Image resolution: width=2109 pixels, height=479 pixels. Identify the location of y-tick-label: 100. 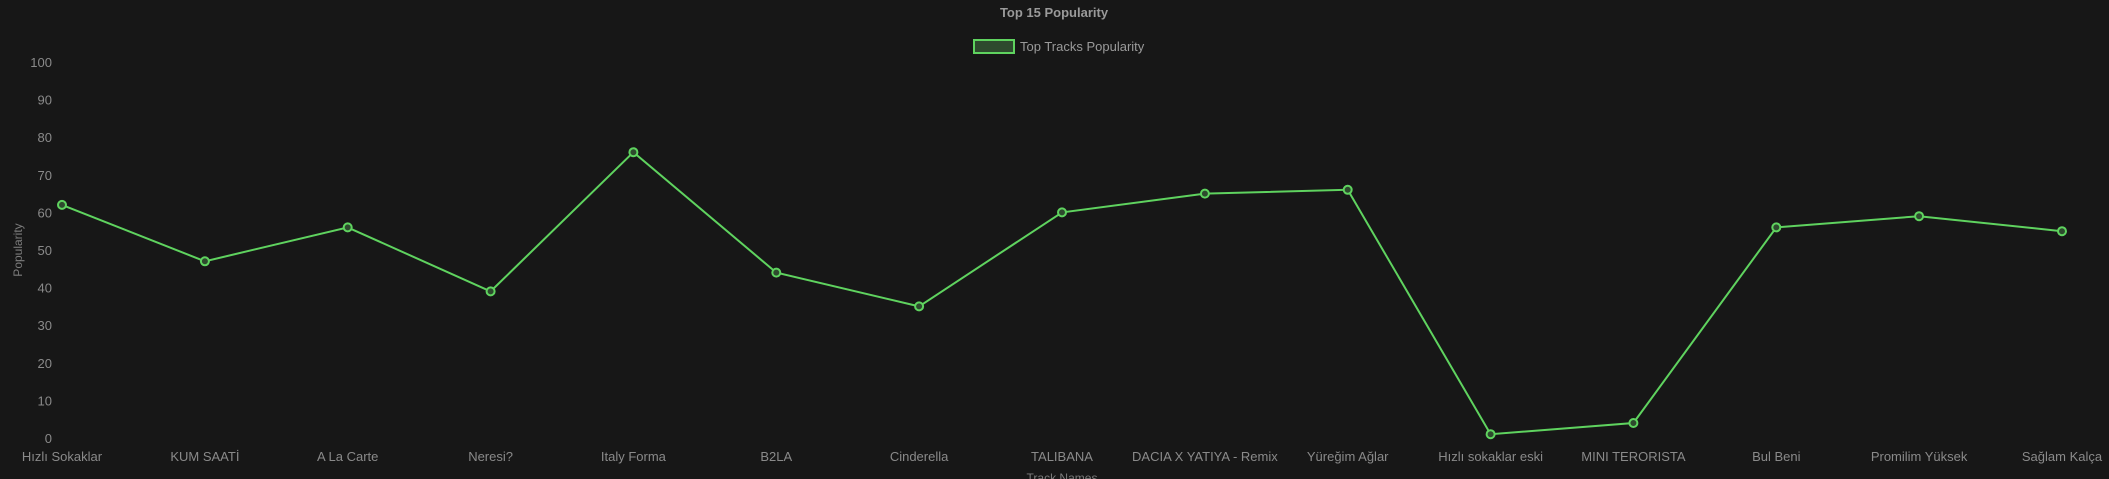
(41, 62).